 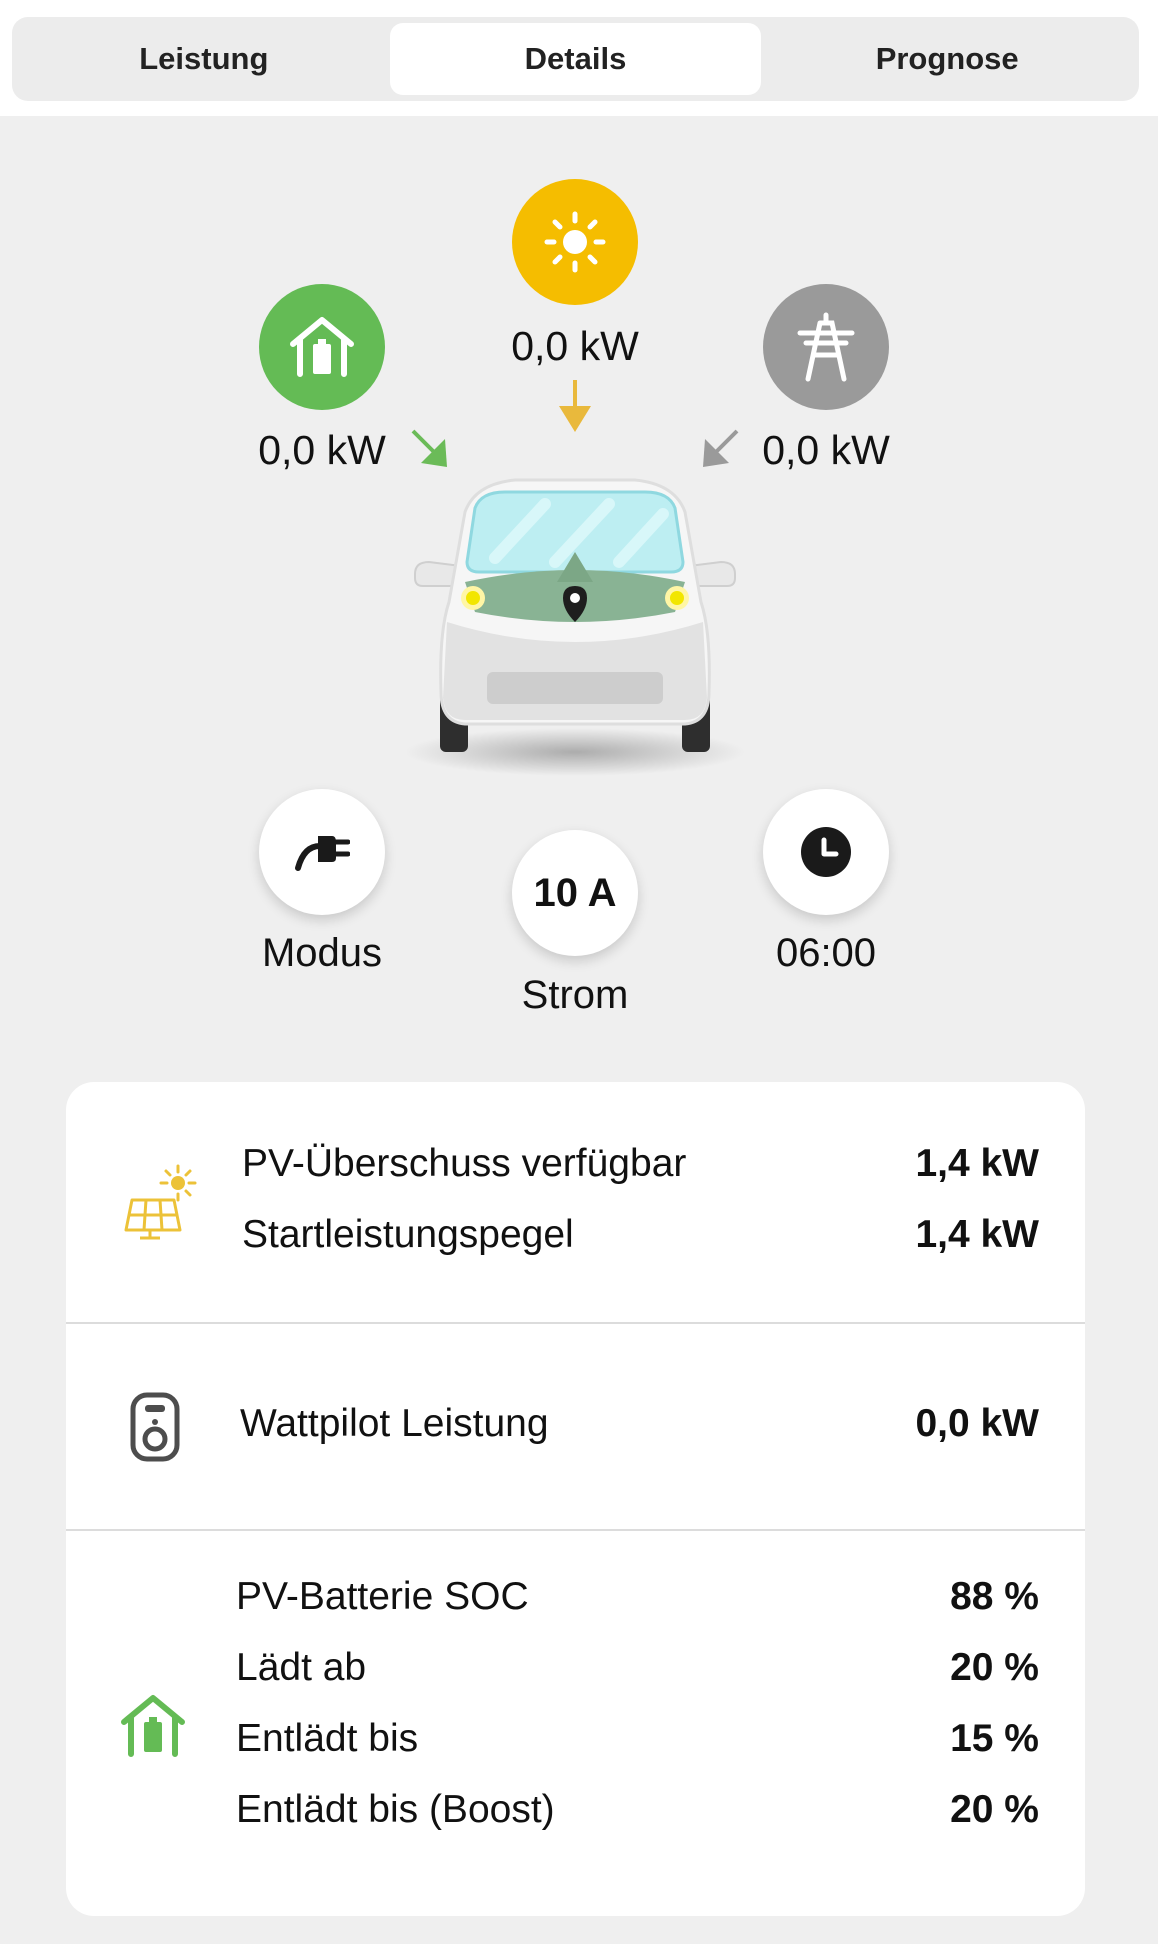 What do you see at coordinates (464, 1163) in the screenshot?
I see `pv-surplus-label: PV-Überschuss verfügbar` at bounding box center [464, 1163].